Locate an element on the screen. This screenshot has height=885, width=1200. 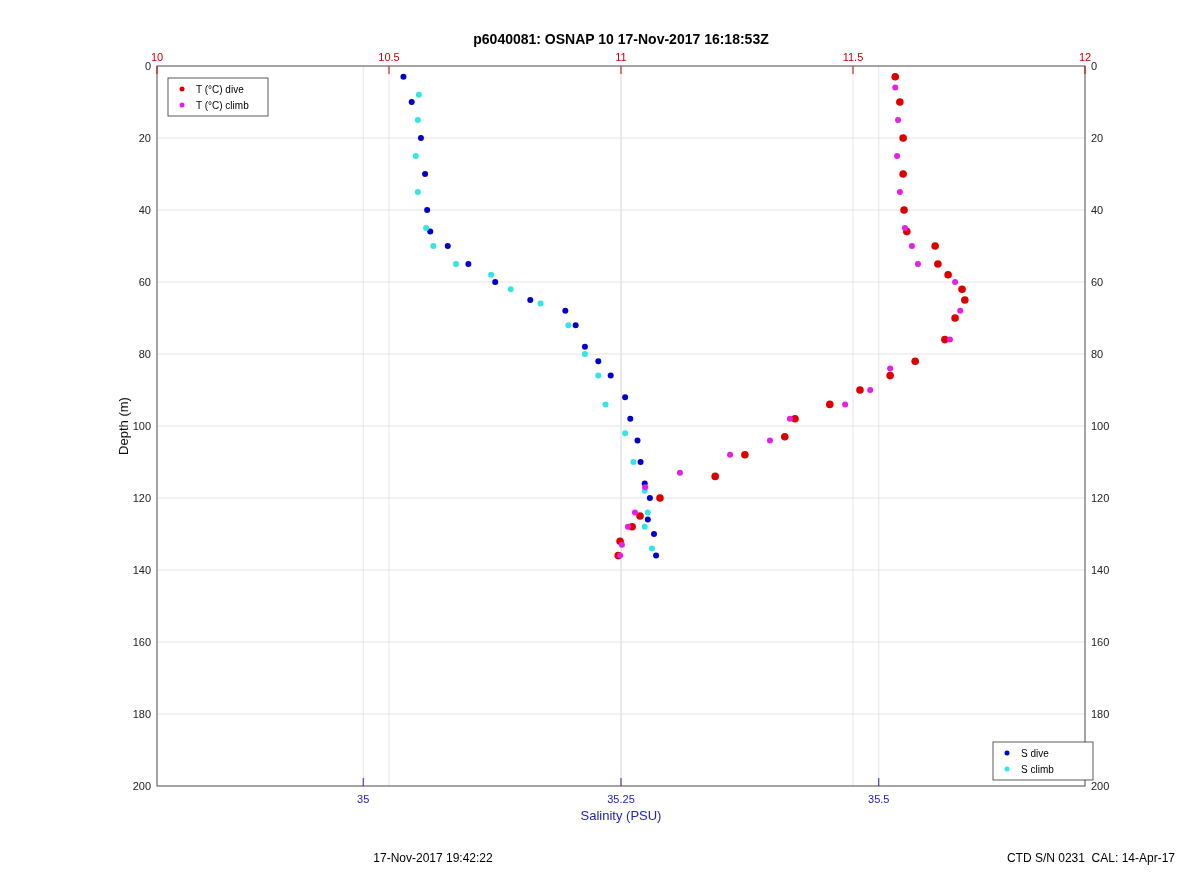
legend-label: S dive is located at coordinates (1035, 753).